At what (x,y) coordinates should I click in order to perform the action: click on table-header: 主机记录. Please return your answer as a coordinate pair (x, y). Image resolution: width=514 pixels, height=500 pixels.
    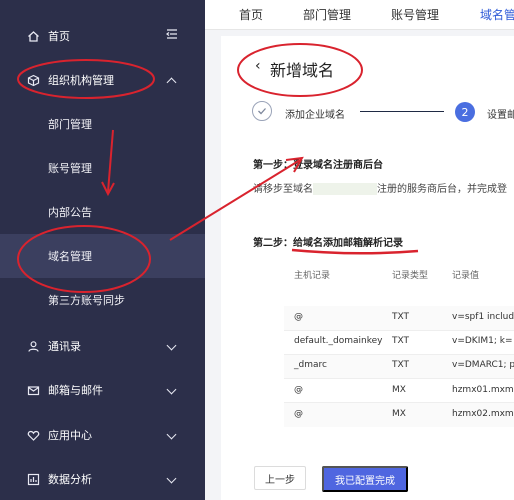
    Looking at the image, I should click on (312, 276).